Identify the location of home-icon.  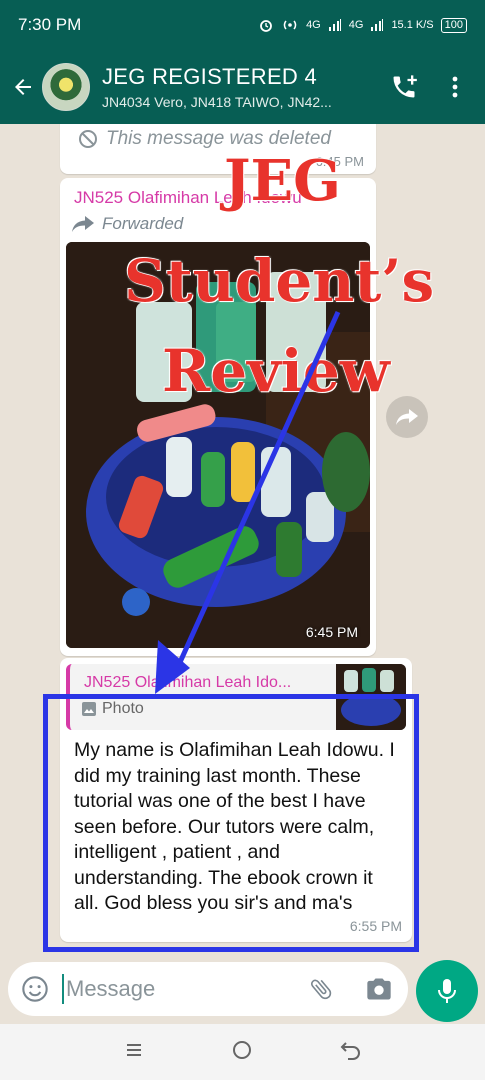
(242, 1052).